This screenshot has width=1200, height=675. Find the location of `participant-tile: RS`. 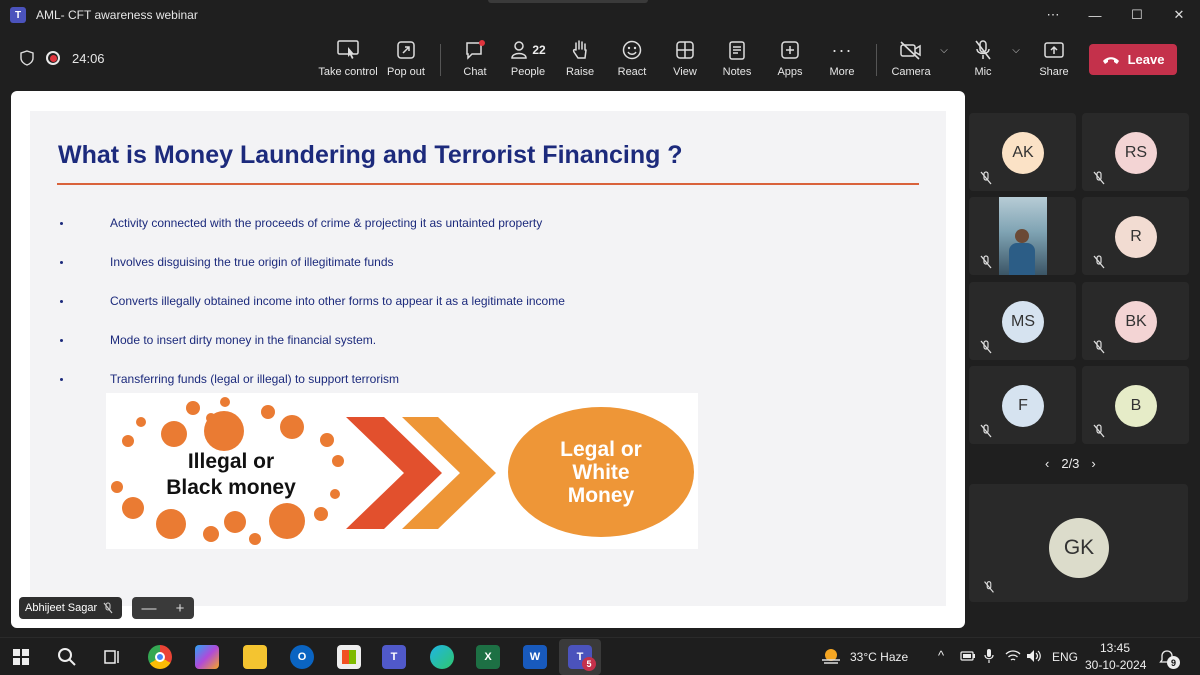

participant-tile: RS is located at coordinates (1135, 152).